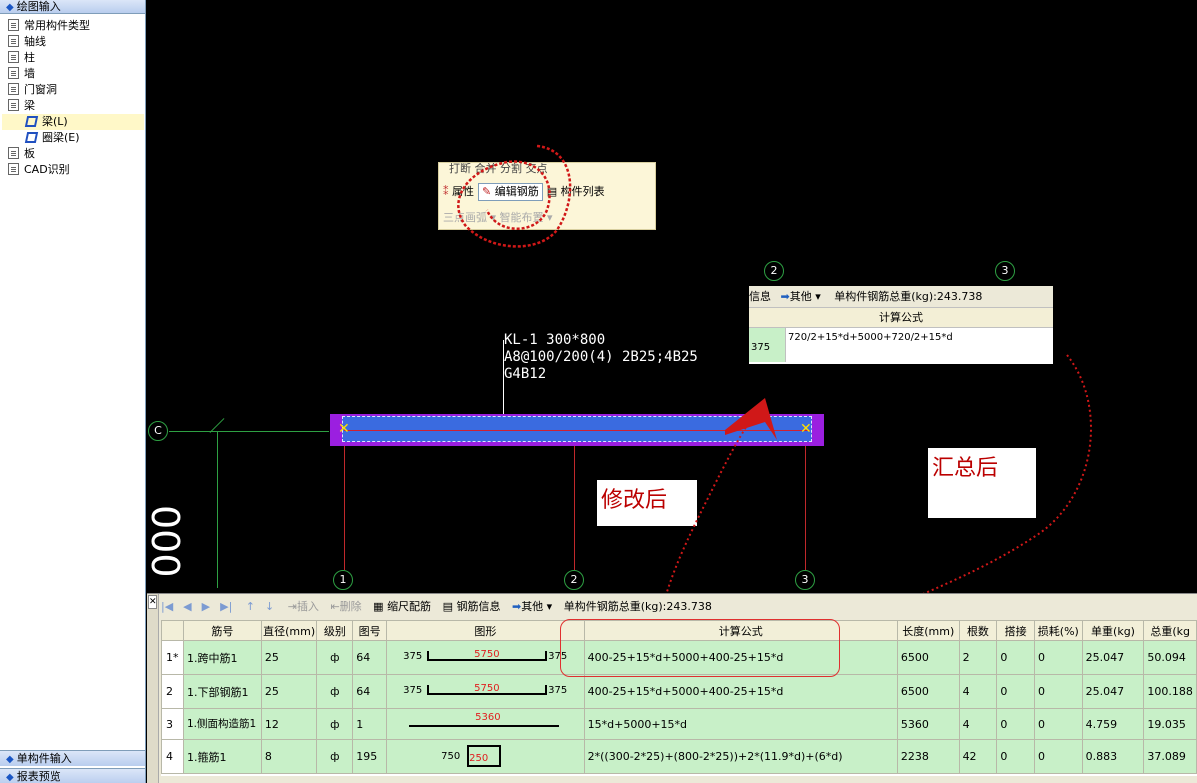 This screenshot has width=1197, height=783. I want to click on tree-item-beam-l: 梁(L), so click(73, 122).